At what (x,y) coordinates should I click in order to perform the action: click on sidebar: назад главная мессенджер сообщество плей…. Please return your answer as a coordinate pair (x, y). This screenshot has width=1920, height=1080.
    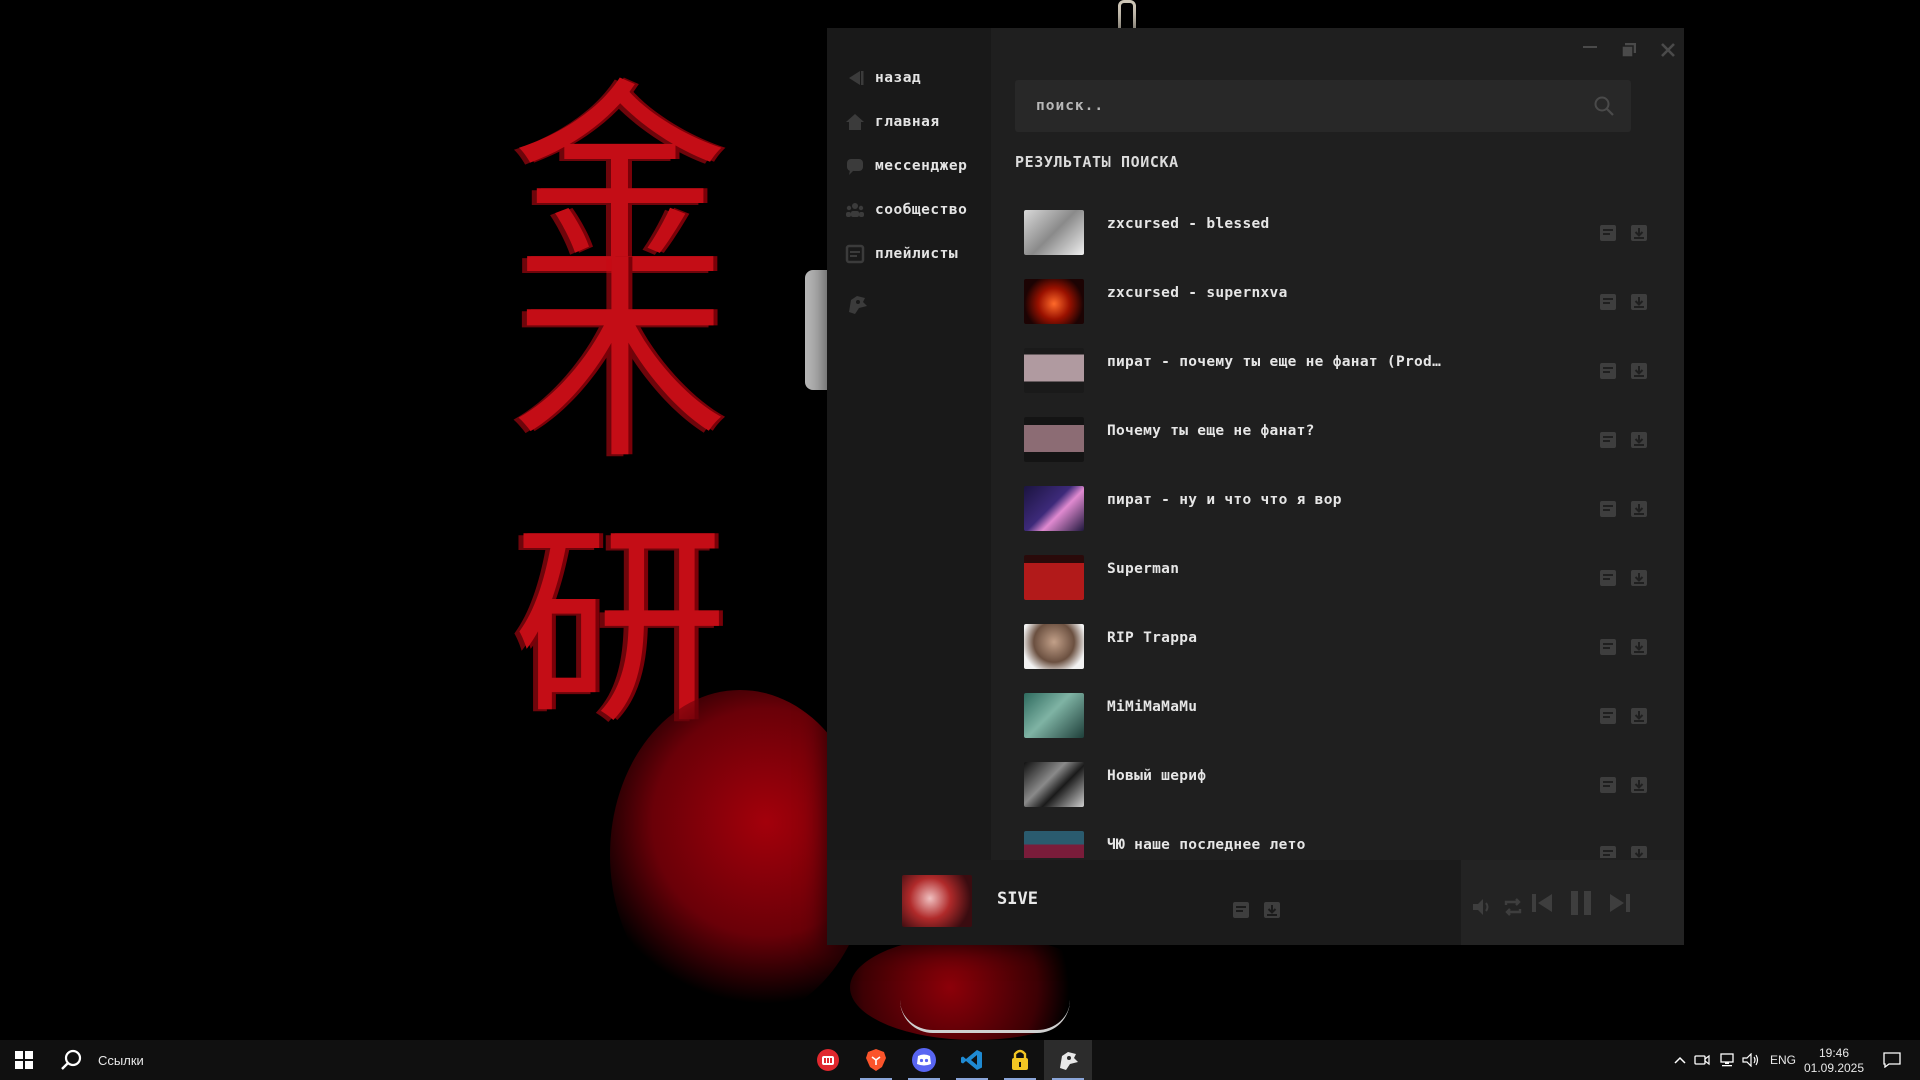
    Looking at the image, I should click on (909, 444).